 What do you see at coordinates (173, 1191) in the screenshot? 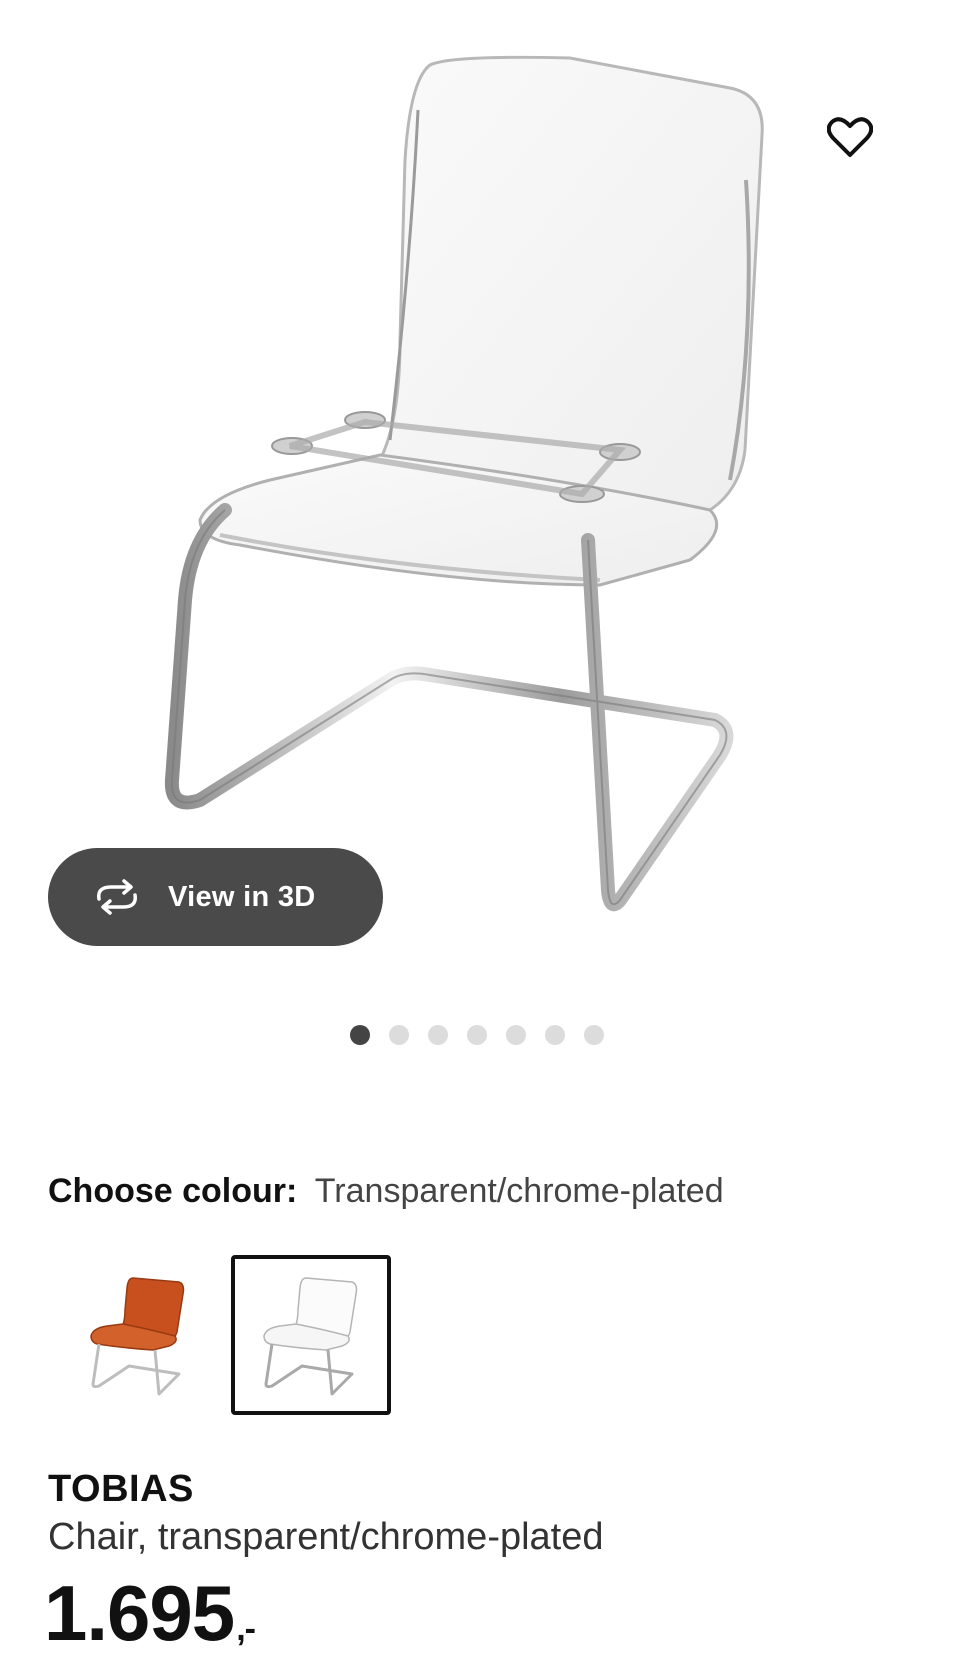
I see `colour-chooser-label: Choose colour:` at bounding box center [173, 1191].